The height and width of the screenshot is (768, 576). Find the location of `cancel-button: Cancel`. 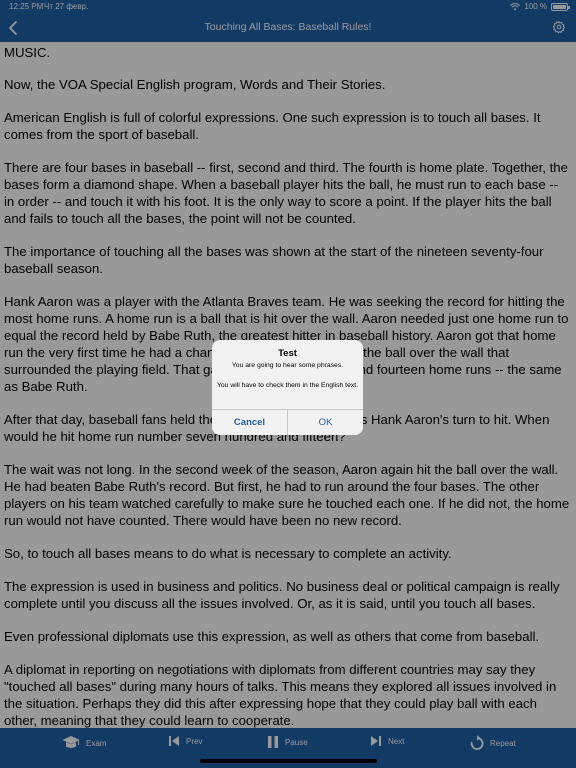

cancel-button: Cancel is located at coordinates (250, 422).